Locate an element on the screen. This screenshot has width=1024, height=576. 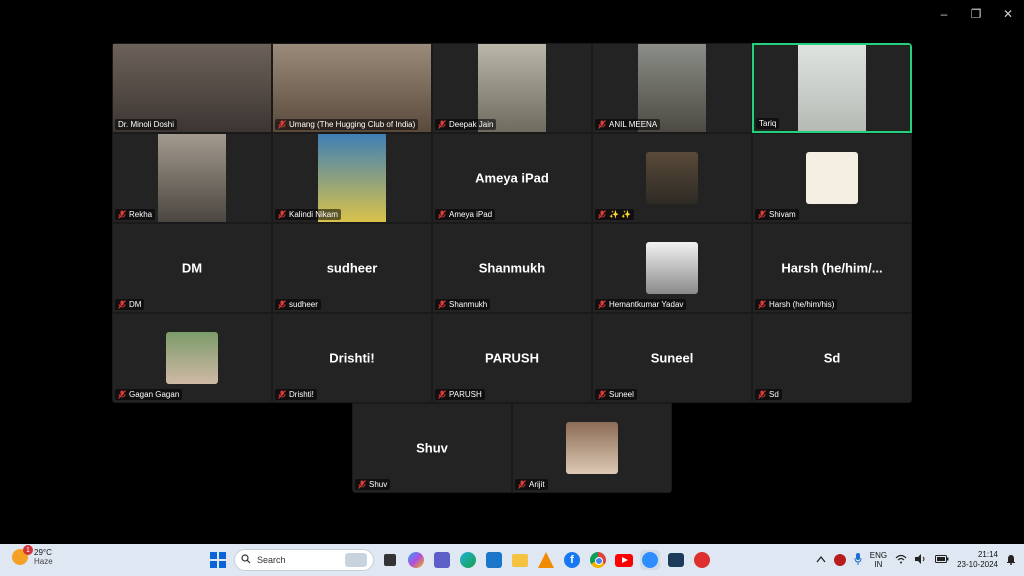
participant-name: Harsh (he/him/his) is located at coordinates (802, 304).